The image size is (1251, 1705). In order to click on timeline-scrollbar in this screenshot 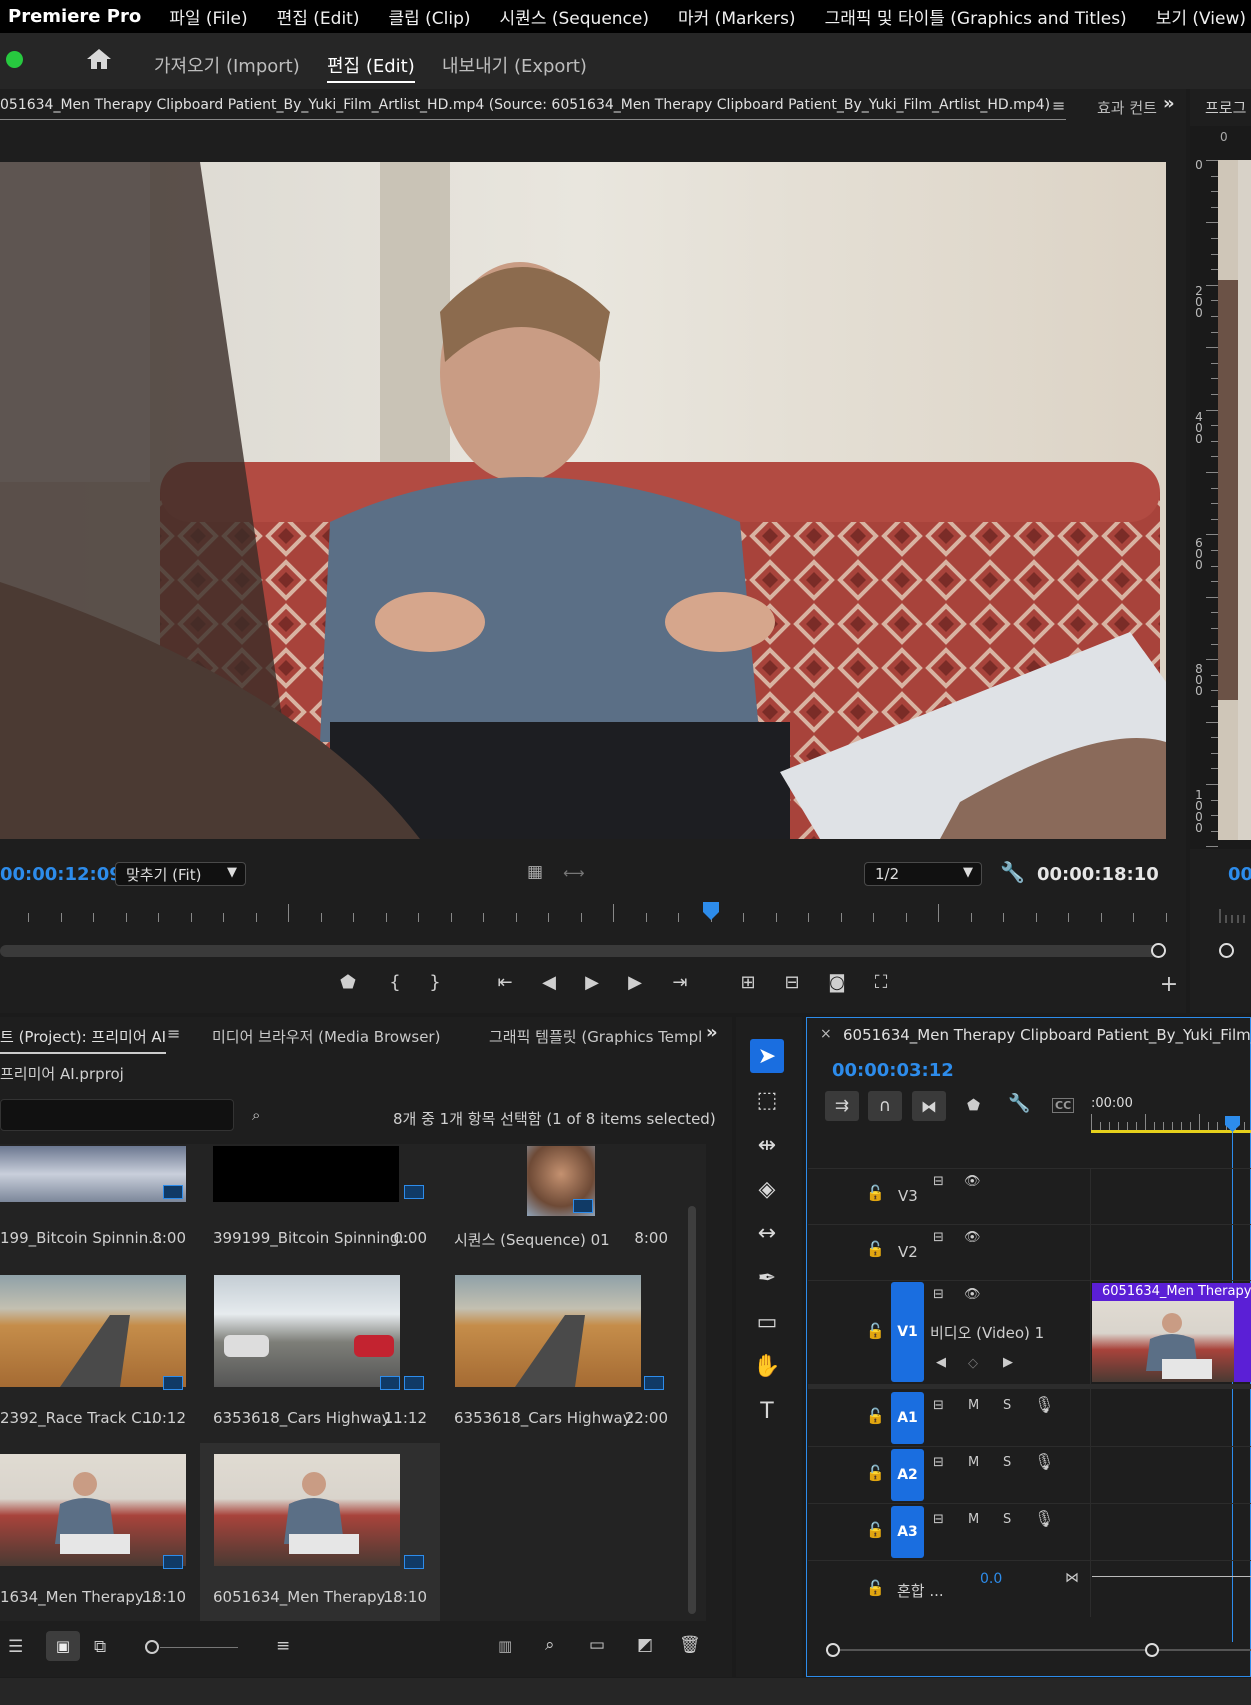, I will do `click(1039, 1650)`.